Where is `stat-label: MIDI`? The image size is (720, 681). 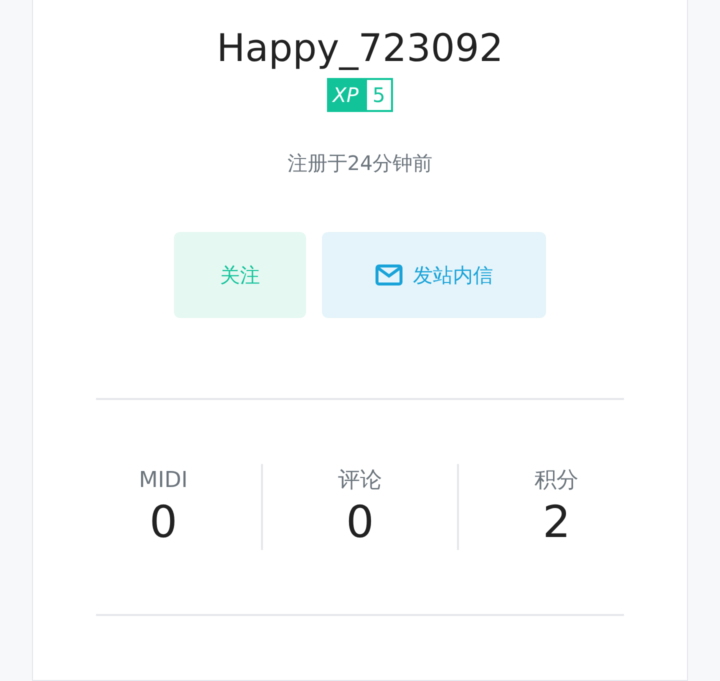
stat-label: MIDI is located at coordinates (163, 480).